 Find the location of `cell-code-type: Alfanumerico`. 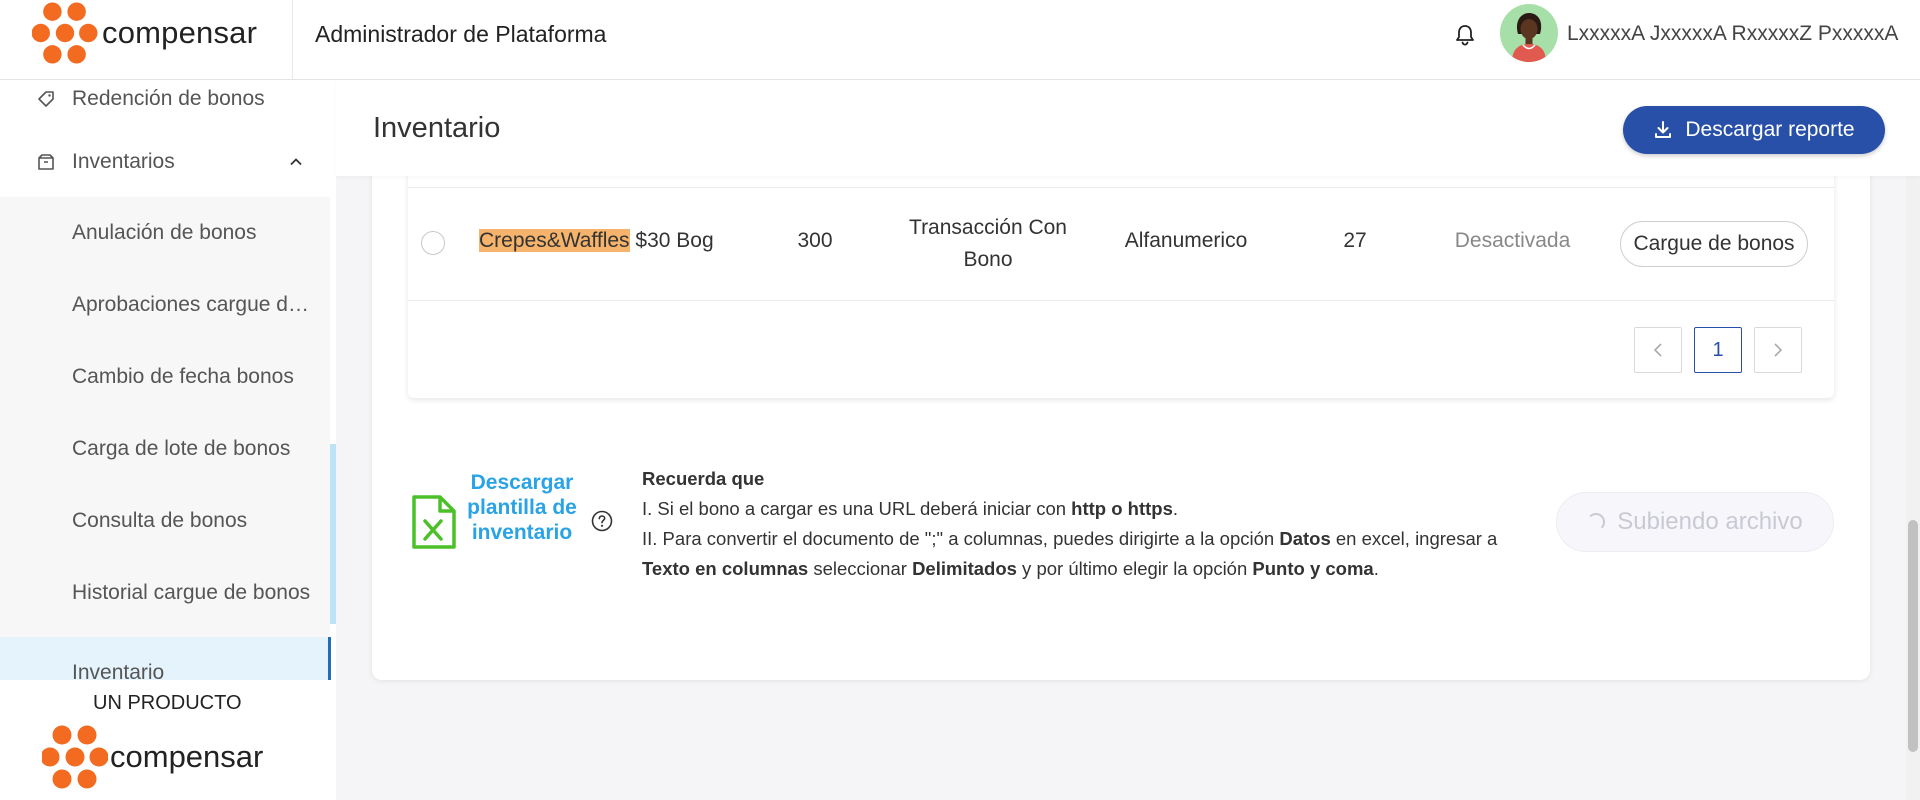

cell-code-type: Alfanumerico is located at coordinates (1186, 240).